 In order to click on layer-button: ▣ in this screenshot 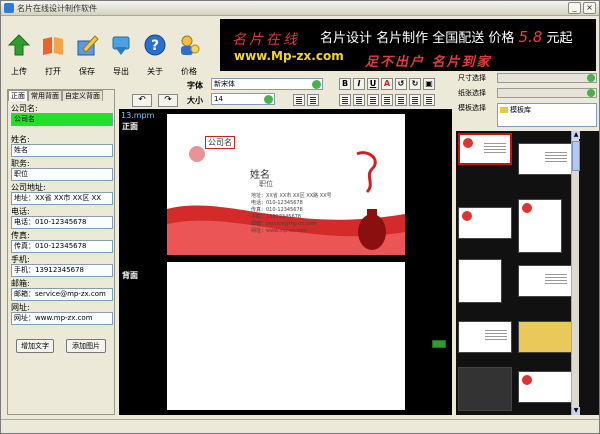, I will do `click(429, 84)`.